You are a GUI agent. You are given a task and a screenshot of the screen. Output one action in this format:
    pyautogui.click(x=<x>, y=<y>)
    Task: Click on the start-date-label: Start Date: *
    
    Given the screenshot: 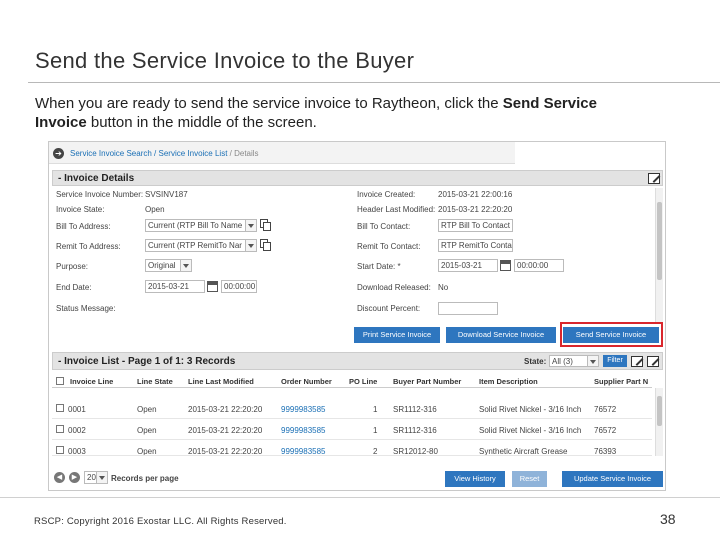 What is the action you would take?
    pyautogui.click(x=379, y=266)
    